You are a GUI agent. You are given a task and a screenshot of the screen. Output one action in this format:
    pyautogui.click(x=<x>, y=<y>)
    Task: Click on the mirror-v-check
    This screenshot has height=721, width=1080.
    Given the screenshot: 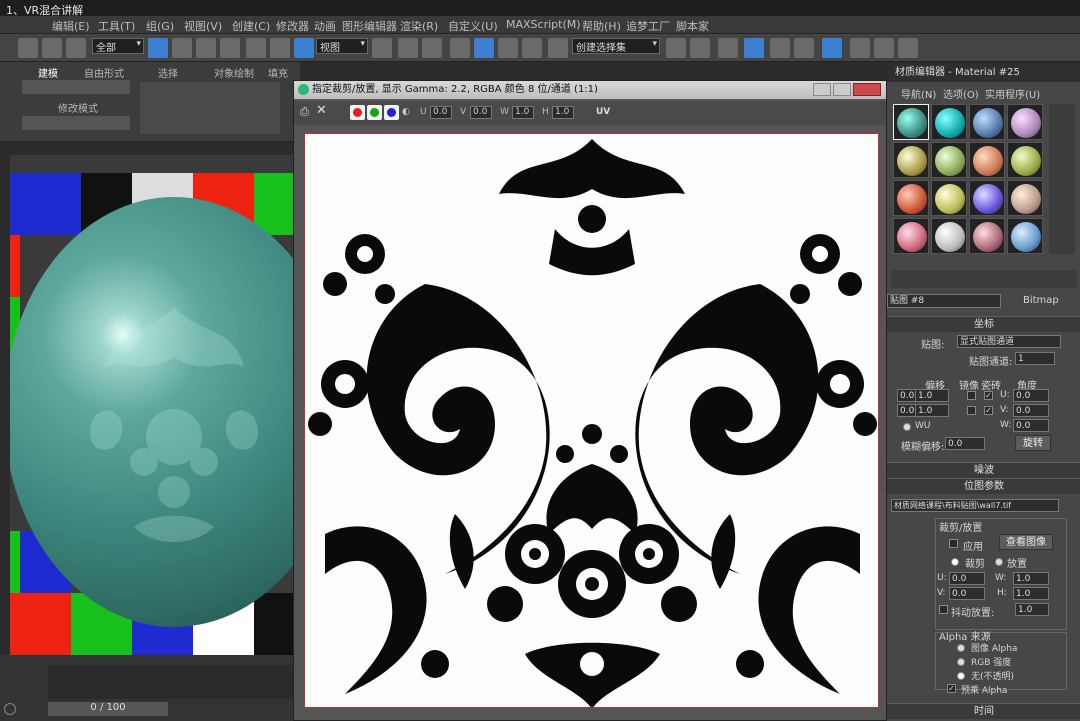 What is the action you would take?
    pyautogui.click(x=971, y=410)
    